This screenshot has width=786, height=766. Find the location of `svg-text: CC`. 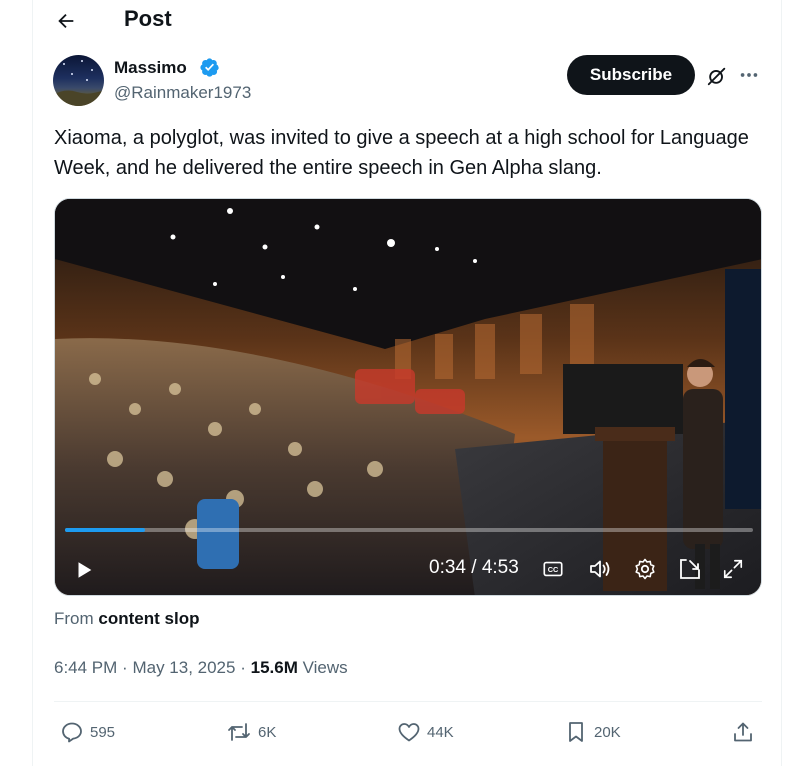

svg-text: CC is located at coordinates (553, 569).